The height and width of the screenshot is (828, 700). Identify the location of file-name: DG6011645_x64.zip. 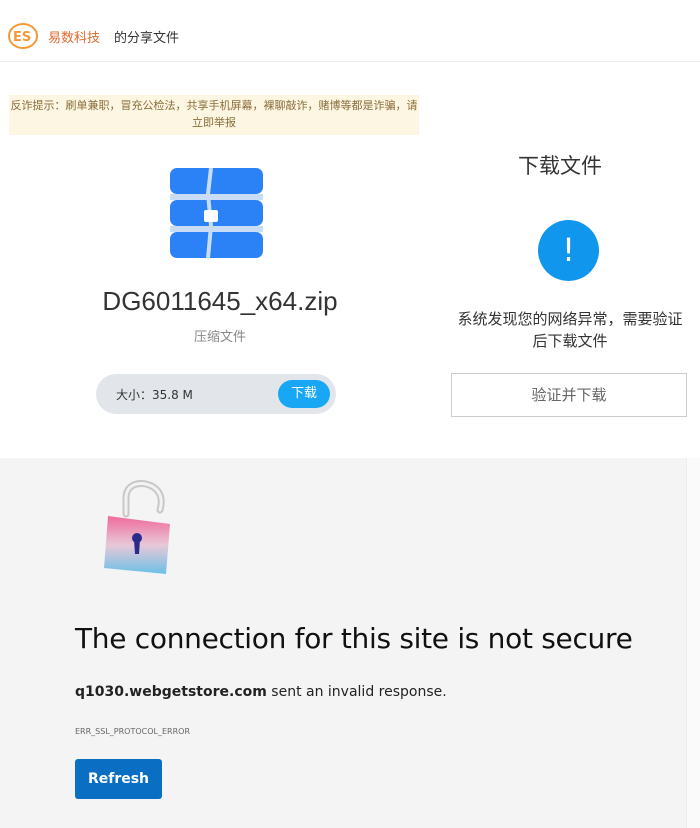
(220, 301).